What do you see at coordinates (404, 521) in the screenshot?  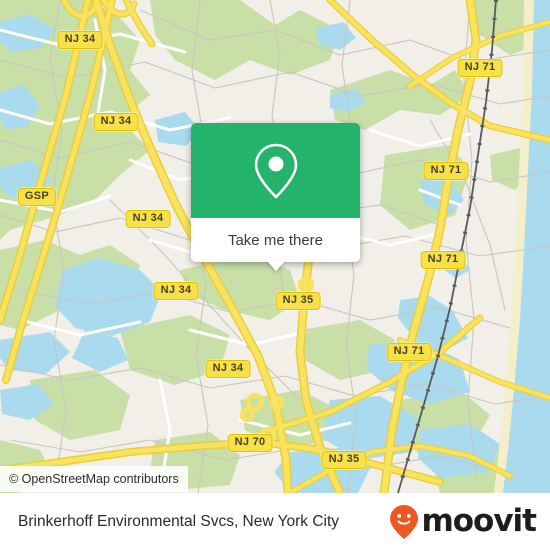 I see `moovit-smiley-pin-icon` at bounding box center [404, 521].